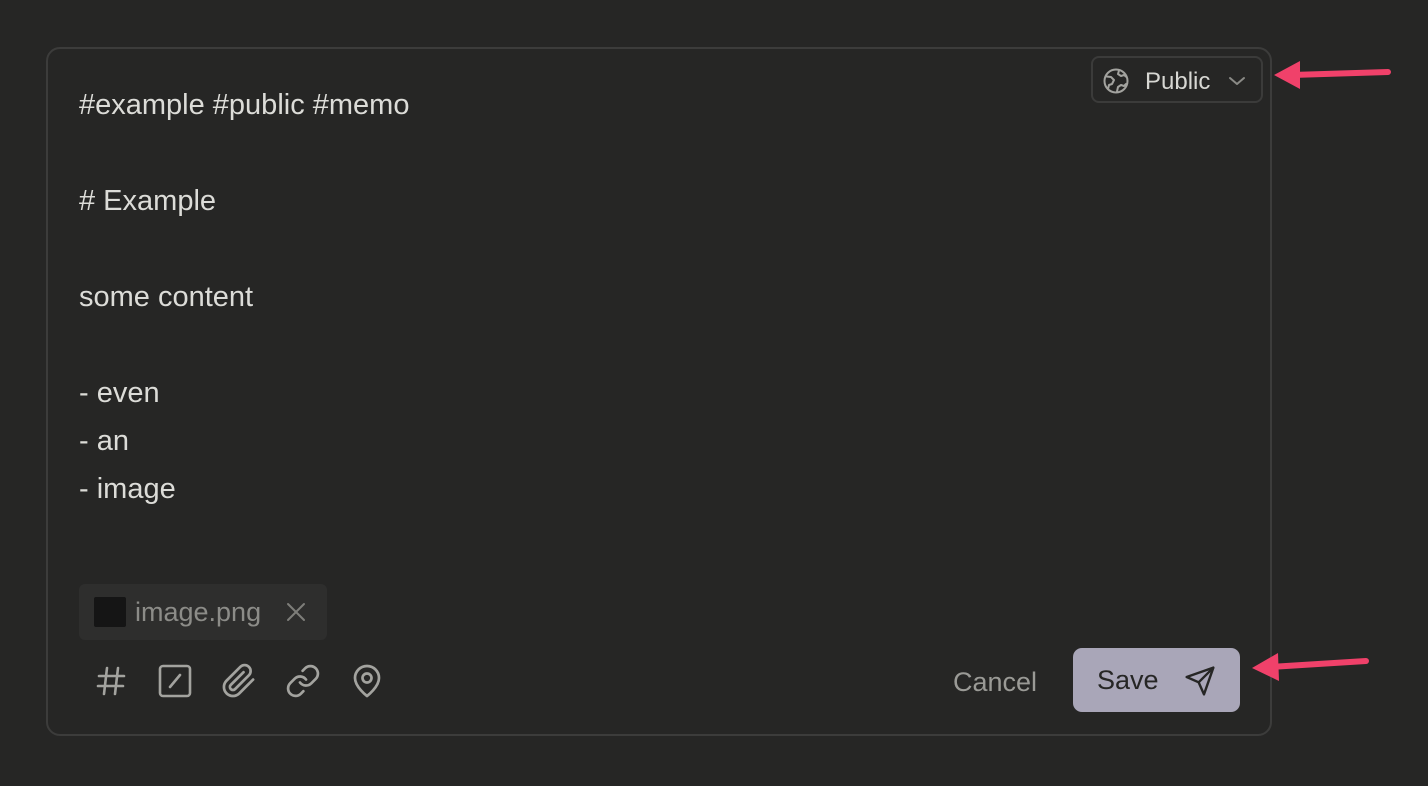 This screenshot has height=786, width=1428. I want to click on paperclip-icon, so click(238, 680).